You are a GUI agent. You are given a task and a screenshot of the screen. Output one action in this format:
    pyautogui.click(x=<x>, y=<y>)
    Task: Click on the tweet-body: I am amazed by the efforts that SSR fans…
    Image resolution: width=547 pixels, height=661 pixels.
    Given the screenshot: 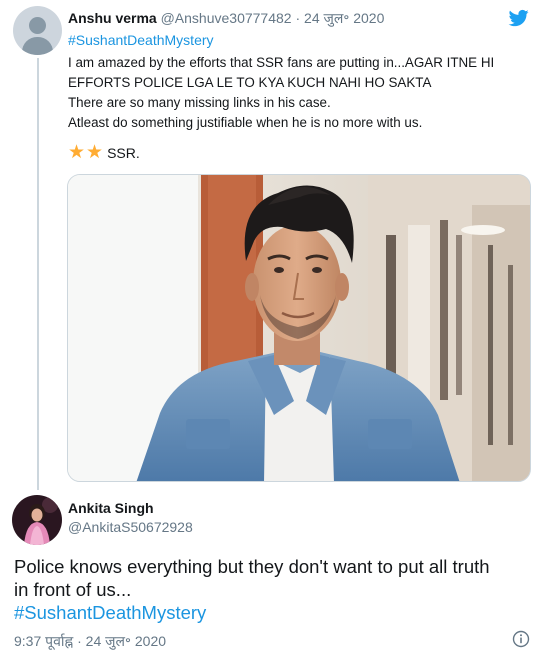 What is the action you would take?
    pyautogui.click(x=281, y=93)
    